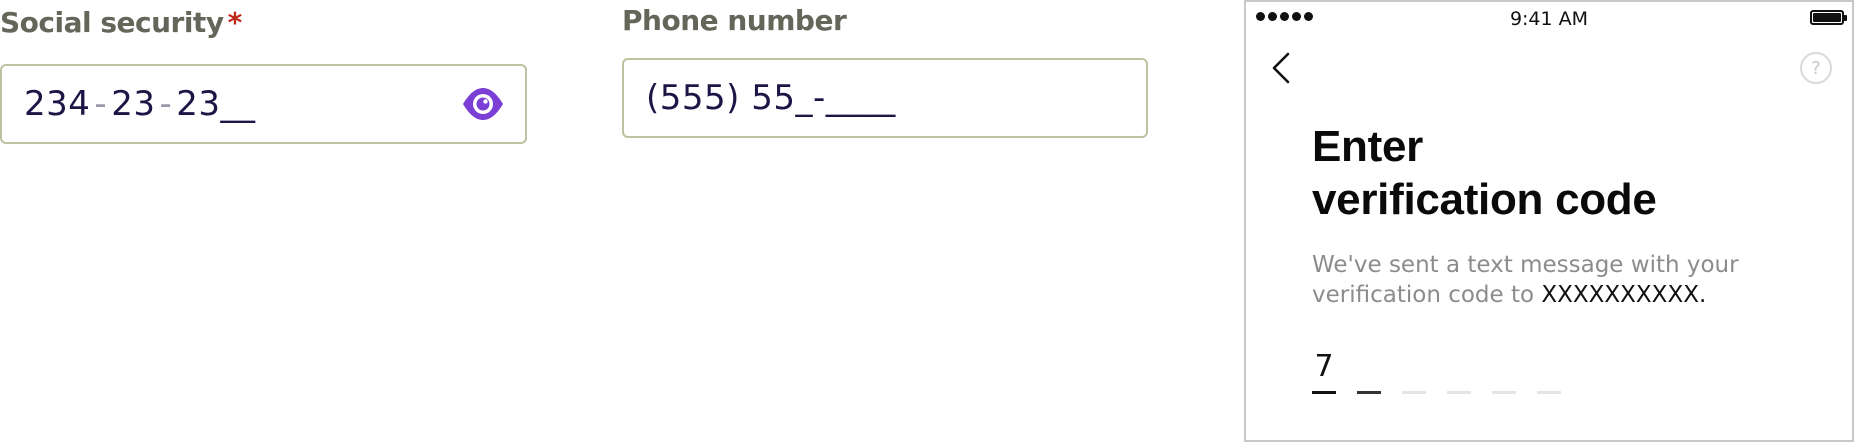 The height and width of the screenshot is (442, 1854). Describe the element at coordinates (1828, 17) in the screenshot. I see `battery-icon` at that location.